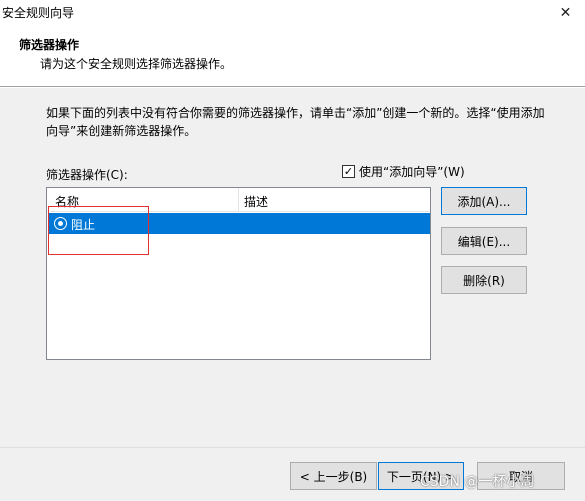 This screenshot has width=585, height=501. I want to click on header-divider, so click(292, 87).